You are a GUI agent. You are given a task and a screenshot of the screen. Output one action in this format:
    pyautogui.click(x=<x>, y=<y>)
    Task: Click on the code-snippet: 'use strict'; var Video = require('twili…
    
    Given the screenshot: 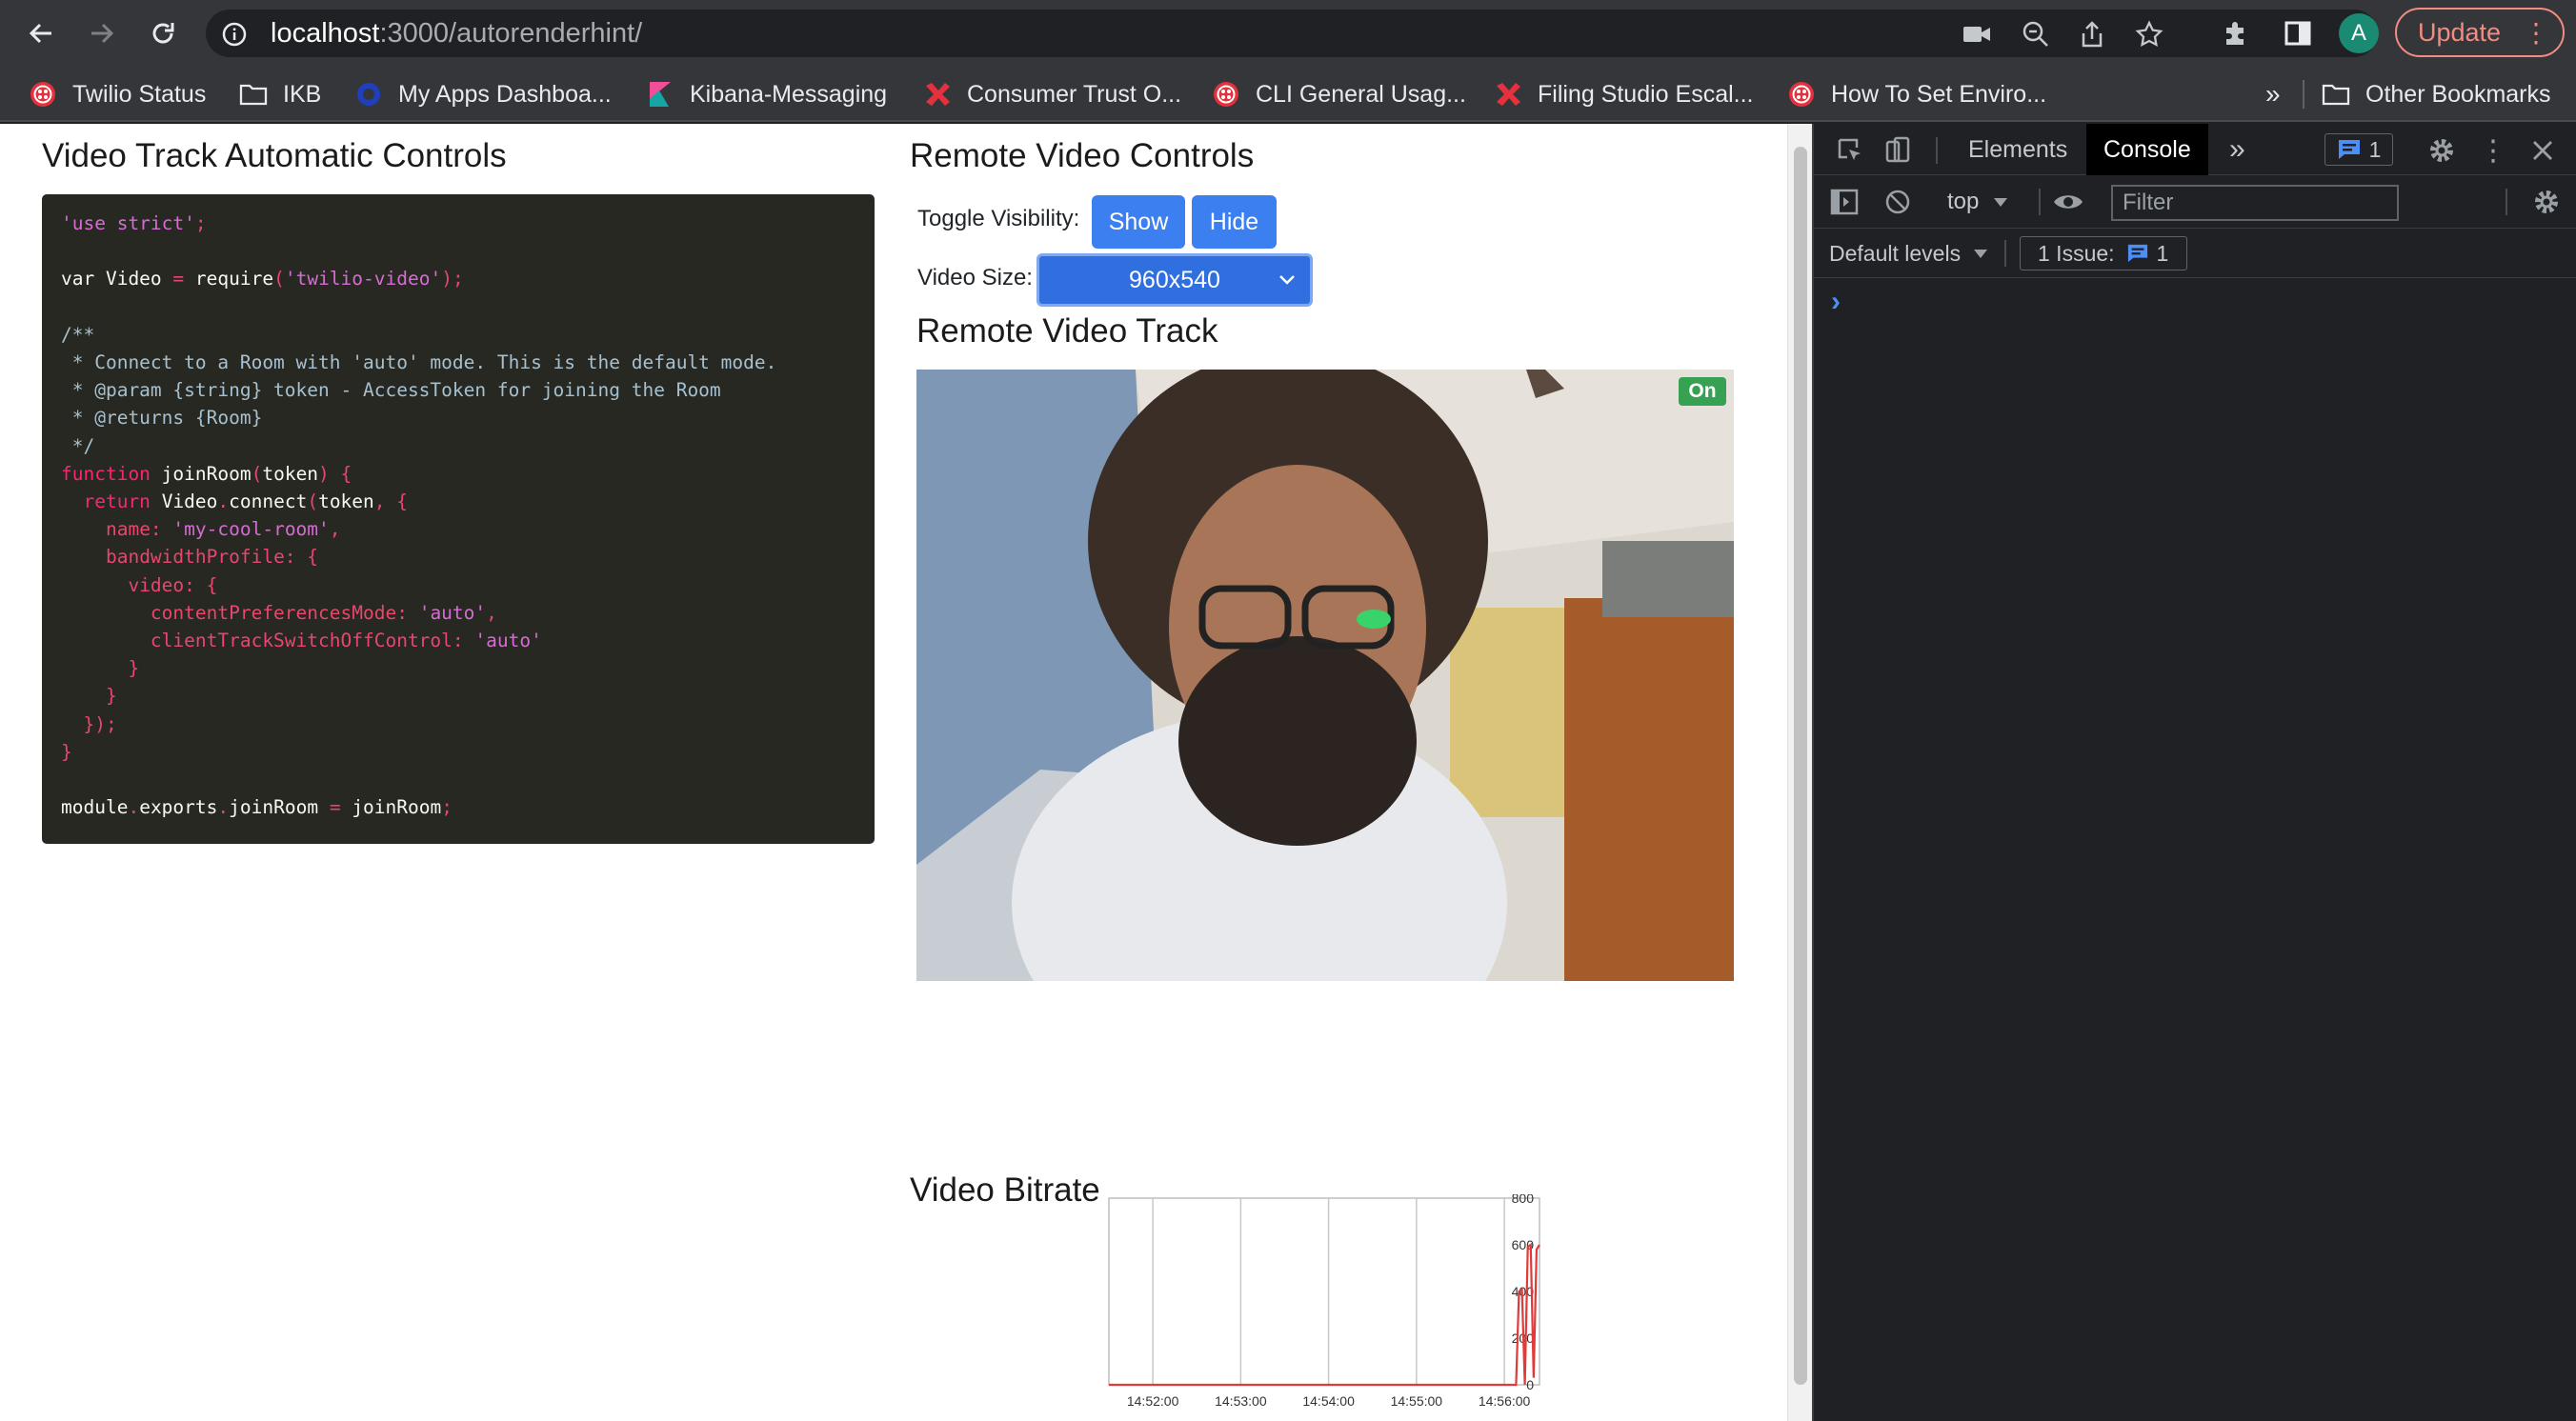 What is the action you would take?
    pyautogui.click(x=419, y=515)
    